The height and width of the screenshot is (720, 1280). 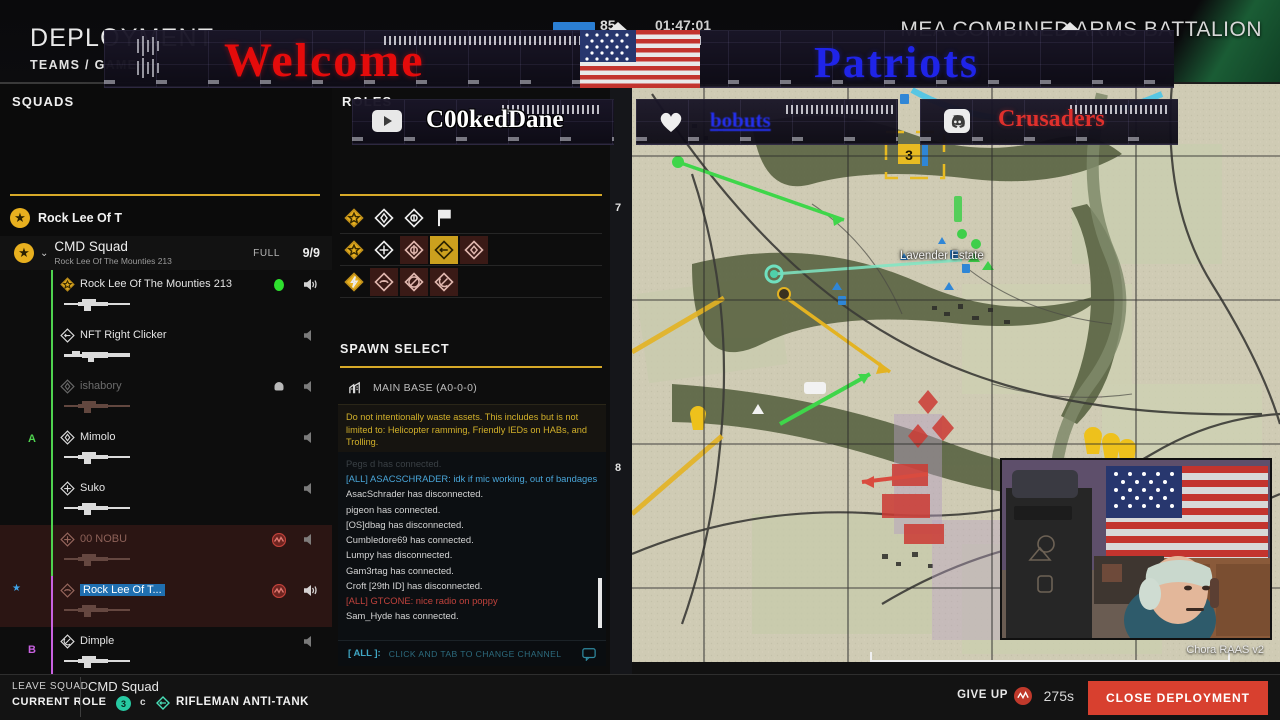 I want to click on map-grid-label-8: 8, so click(x=618, y=468).